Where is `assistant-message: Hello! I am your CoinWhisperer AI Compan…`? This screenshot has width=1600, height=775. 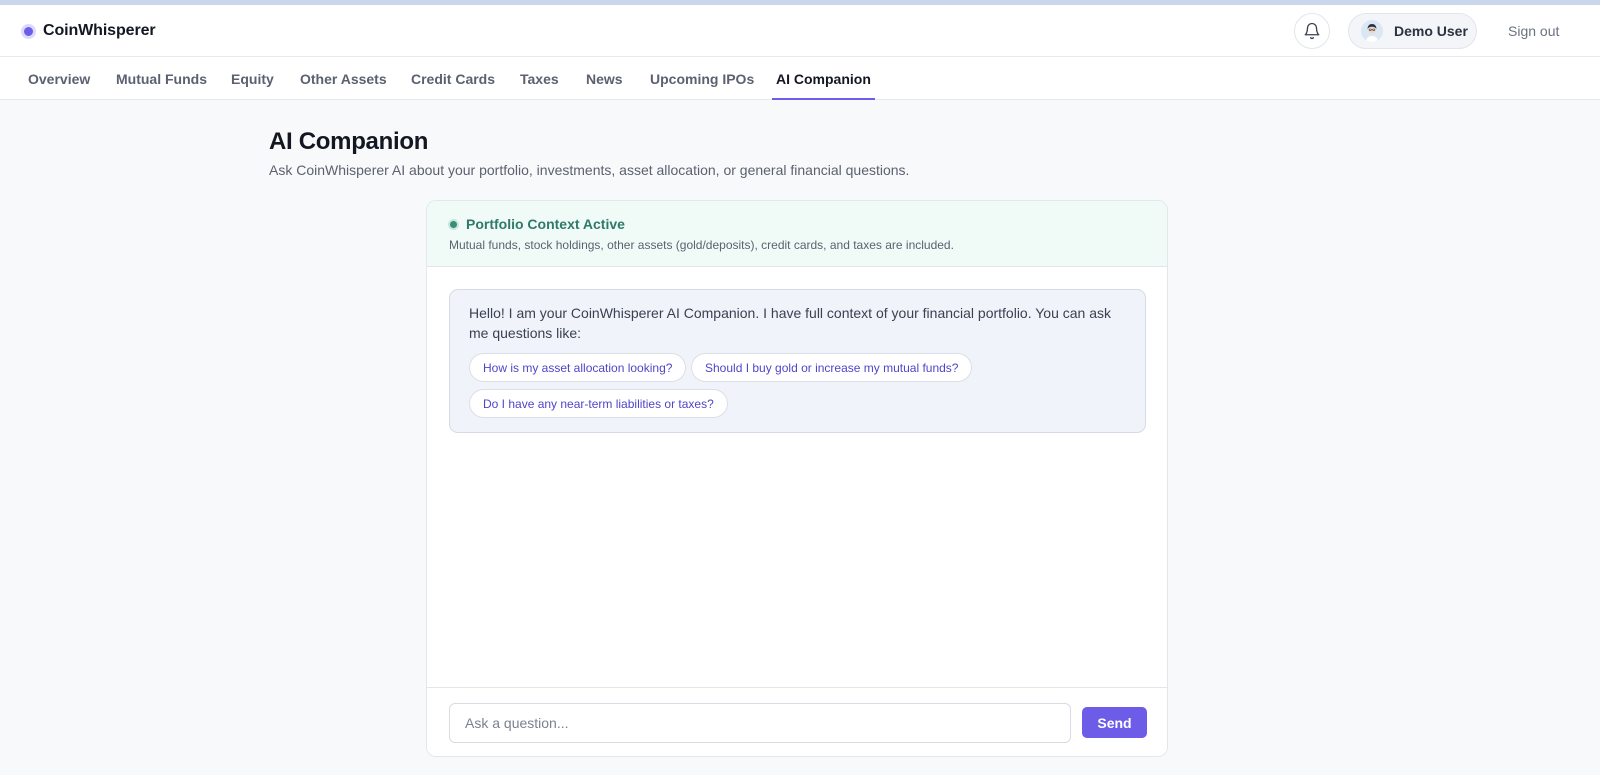
assistant-message: Hello! I am your CoinWhisperer AI Compan… is located at coordinates (797, 361).